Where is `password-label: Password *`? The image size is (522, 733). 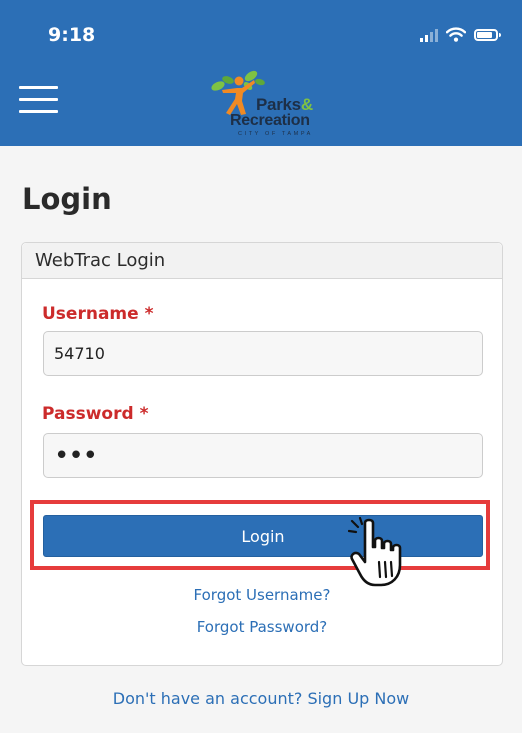
password-label: Password * is located at coordinates (95, 414).